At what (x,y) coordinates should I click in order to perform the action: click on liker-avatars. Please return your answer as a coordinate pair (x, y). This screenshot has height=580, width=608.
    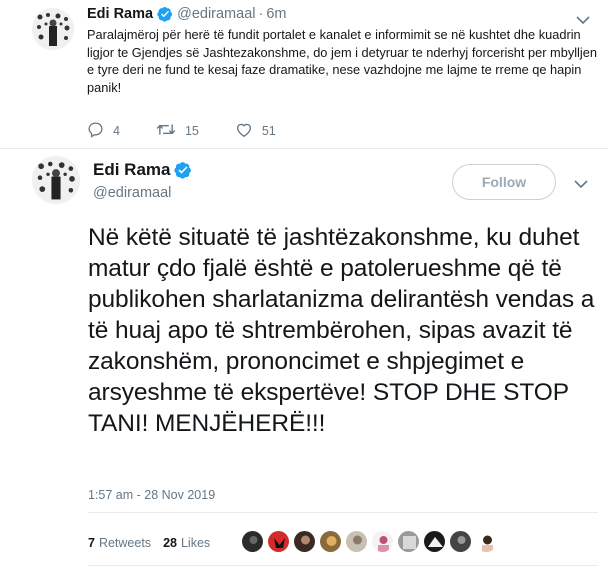
    Looking at the image, I should click on (371, 541).